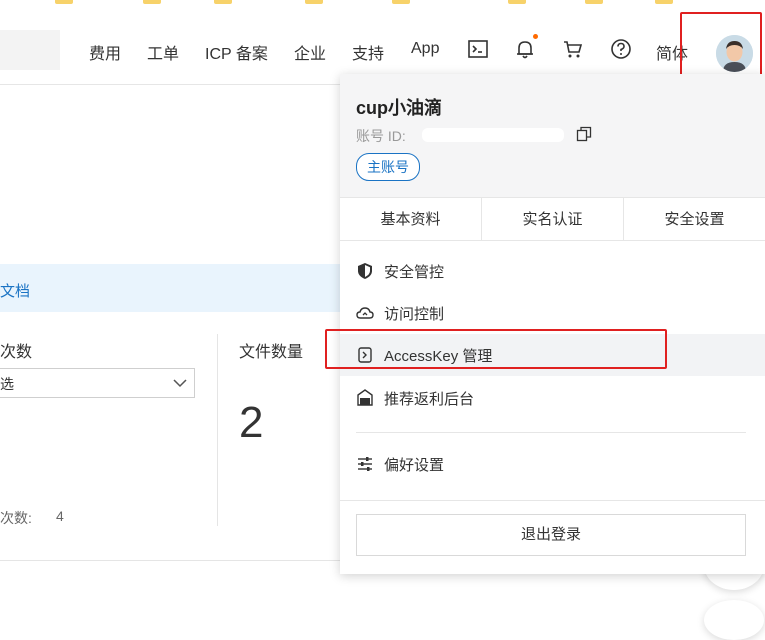 This screenshot has width=765, height=640. I want to click on terminal-icon, so click(478, 49).